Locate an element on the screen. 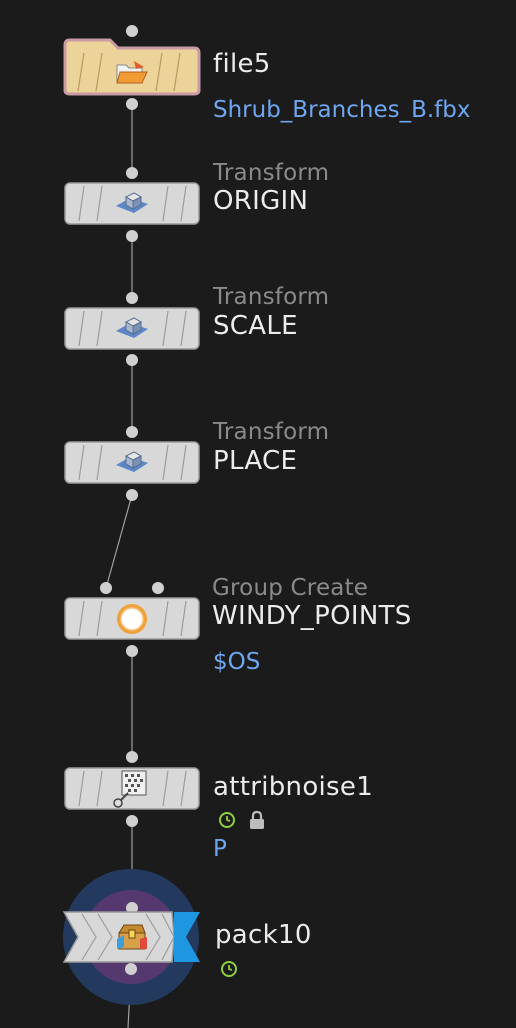  wire-place-windy is located at coordinates (119, 541).